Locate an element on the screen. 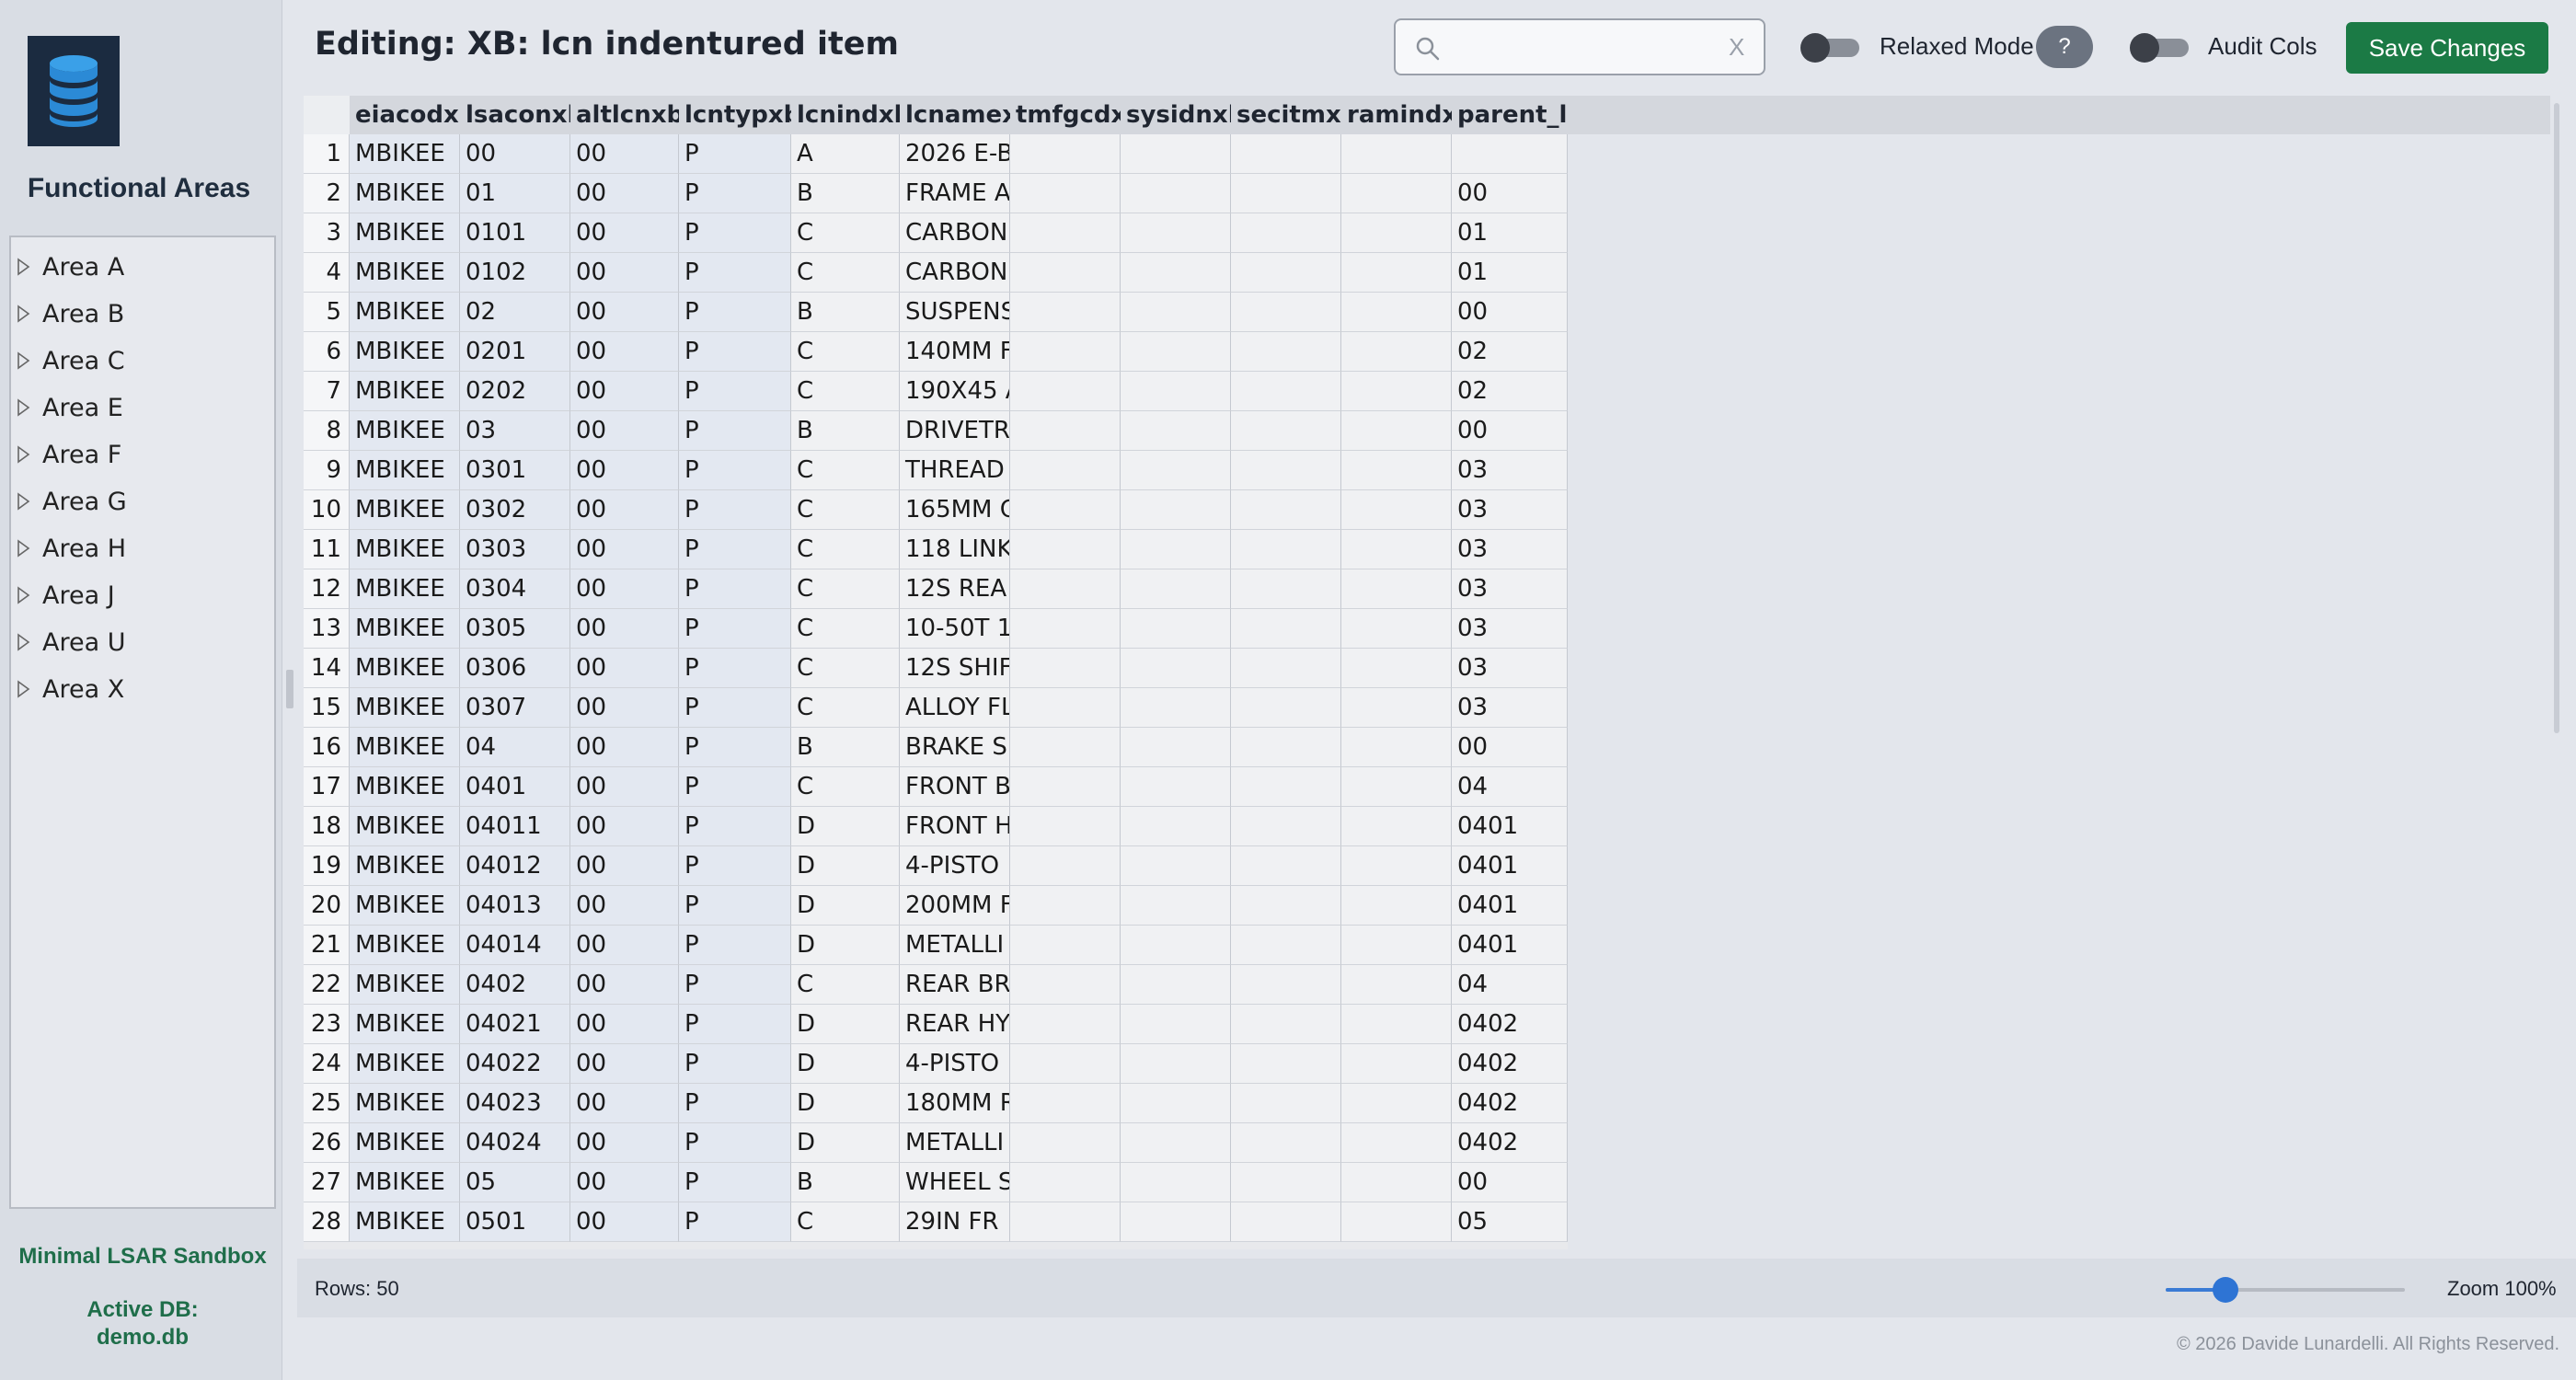  audit-cols-toggle is located at coordinates (2159, 48).